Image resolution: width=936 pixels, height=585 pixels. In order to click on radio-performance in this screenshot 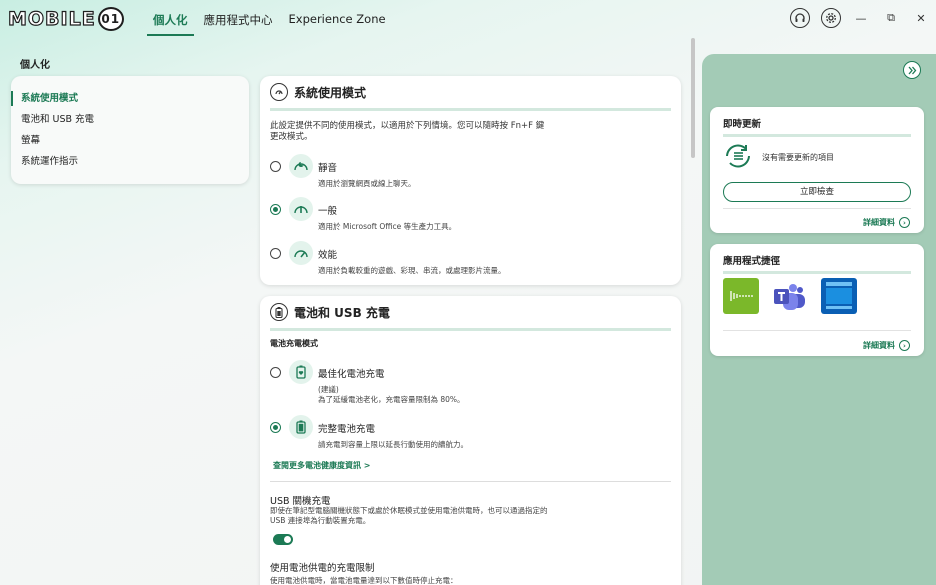, I will do `click(275, 253)`.